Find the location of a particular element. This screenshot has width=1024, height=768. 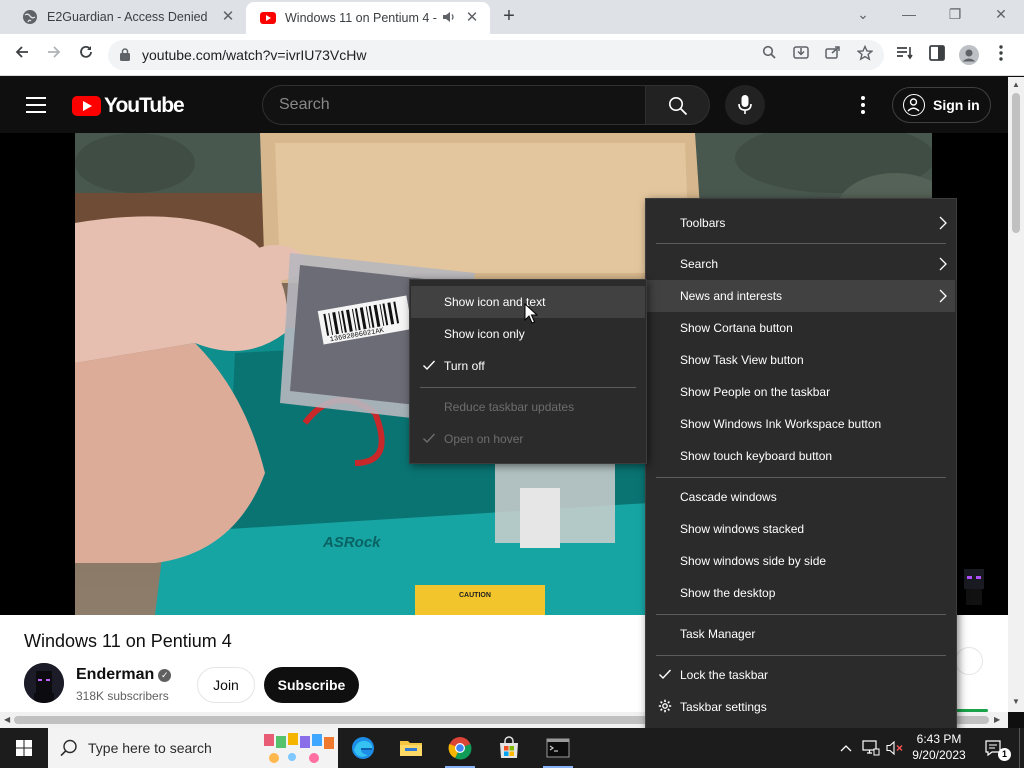

channel-watermark is located at coordinates (974, 585).